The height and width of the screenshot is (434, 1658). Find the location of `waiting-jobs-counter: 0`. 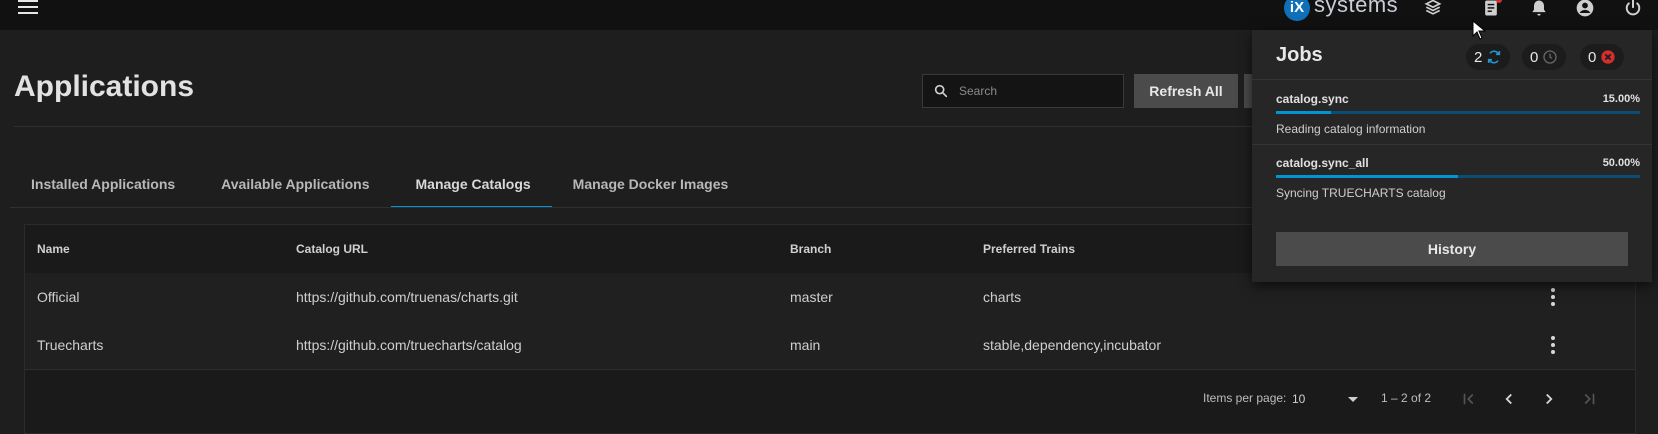

waiting-jobs-counter: 0 is located at coordinates (1544, 57).